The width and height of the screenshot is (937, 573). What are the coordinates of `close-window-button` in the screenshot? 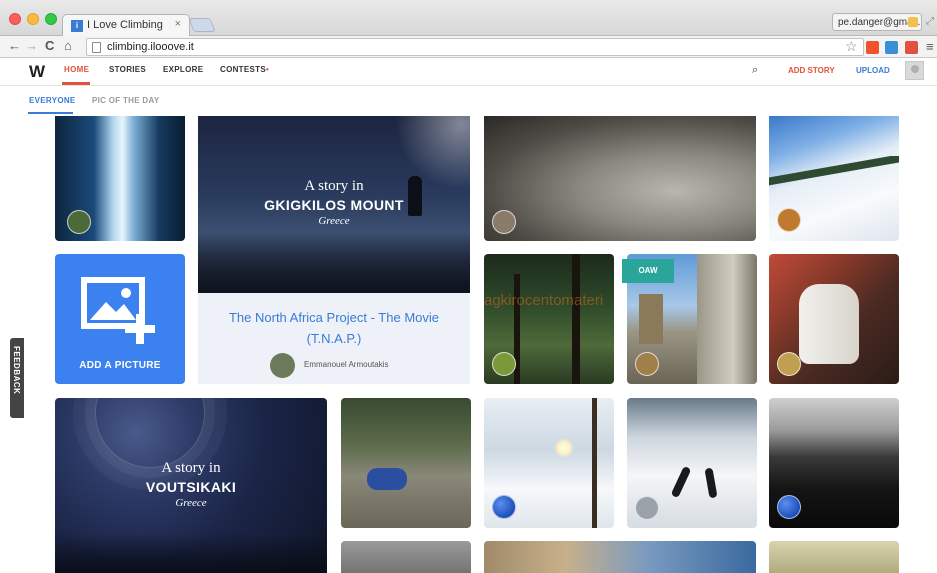 It's located at (15, 19).